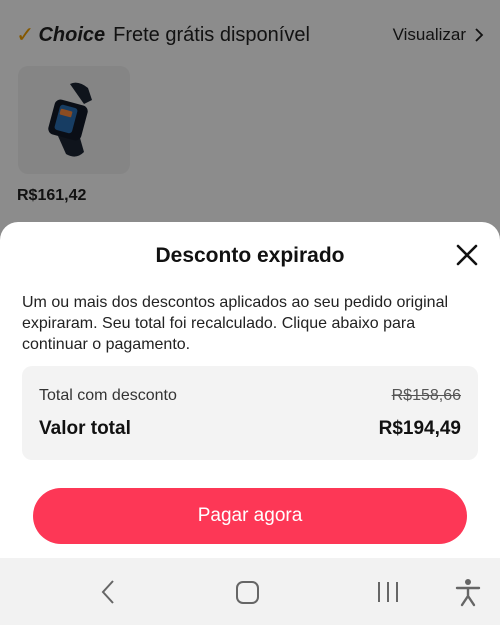  What do you see at coordinates (250, 429) in the screenshot?
I see `total-row: Valor total R$194,49` at bounding box center [250, 429].